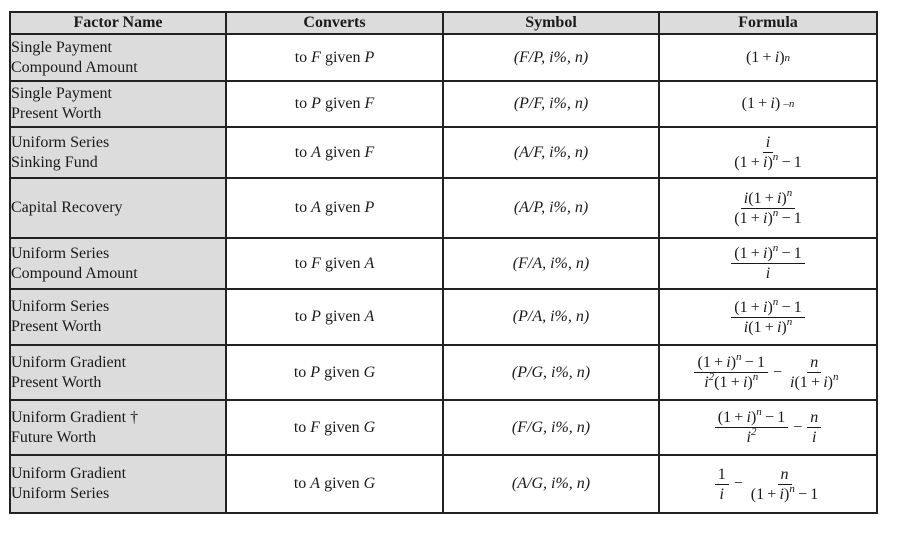 The height and width of the screenshot is (542, 911). Describe the element at coordinates (768, 143) in the screenshot. I see `numerator: i` at that location.